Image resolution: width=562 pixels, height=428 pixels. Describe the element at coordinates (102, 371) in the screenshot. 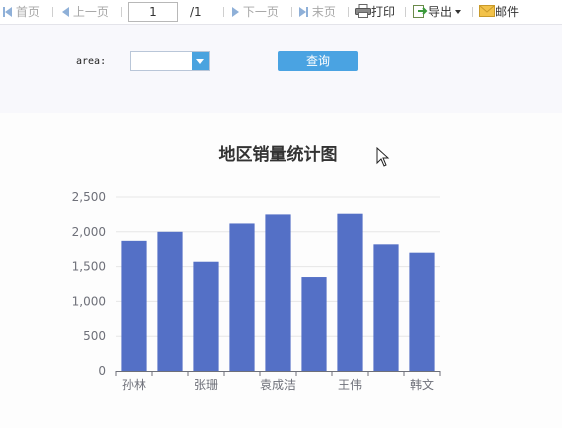

I see `y-tick-label: 0` at that location.